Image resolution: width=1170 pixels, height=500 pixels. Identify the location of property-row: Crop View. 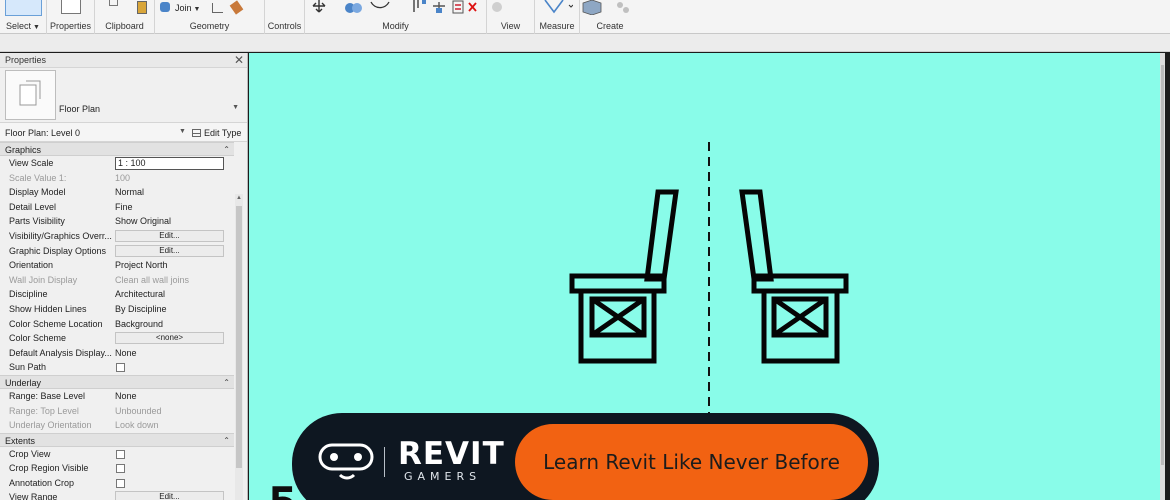
(117, 454).